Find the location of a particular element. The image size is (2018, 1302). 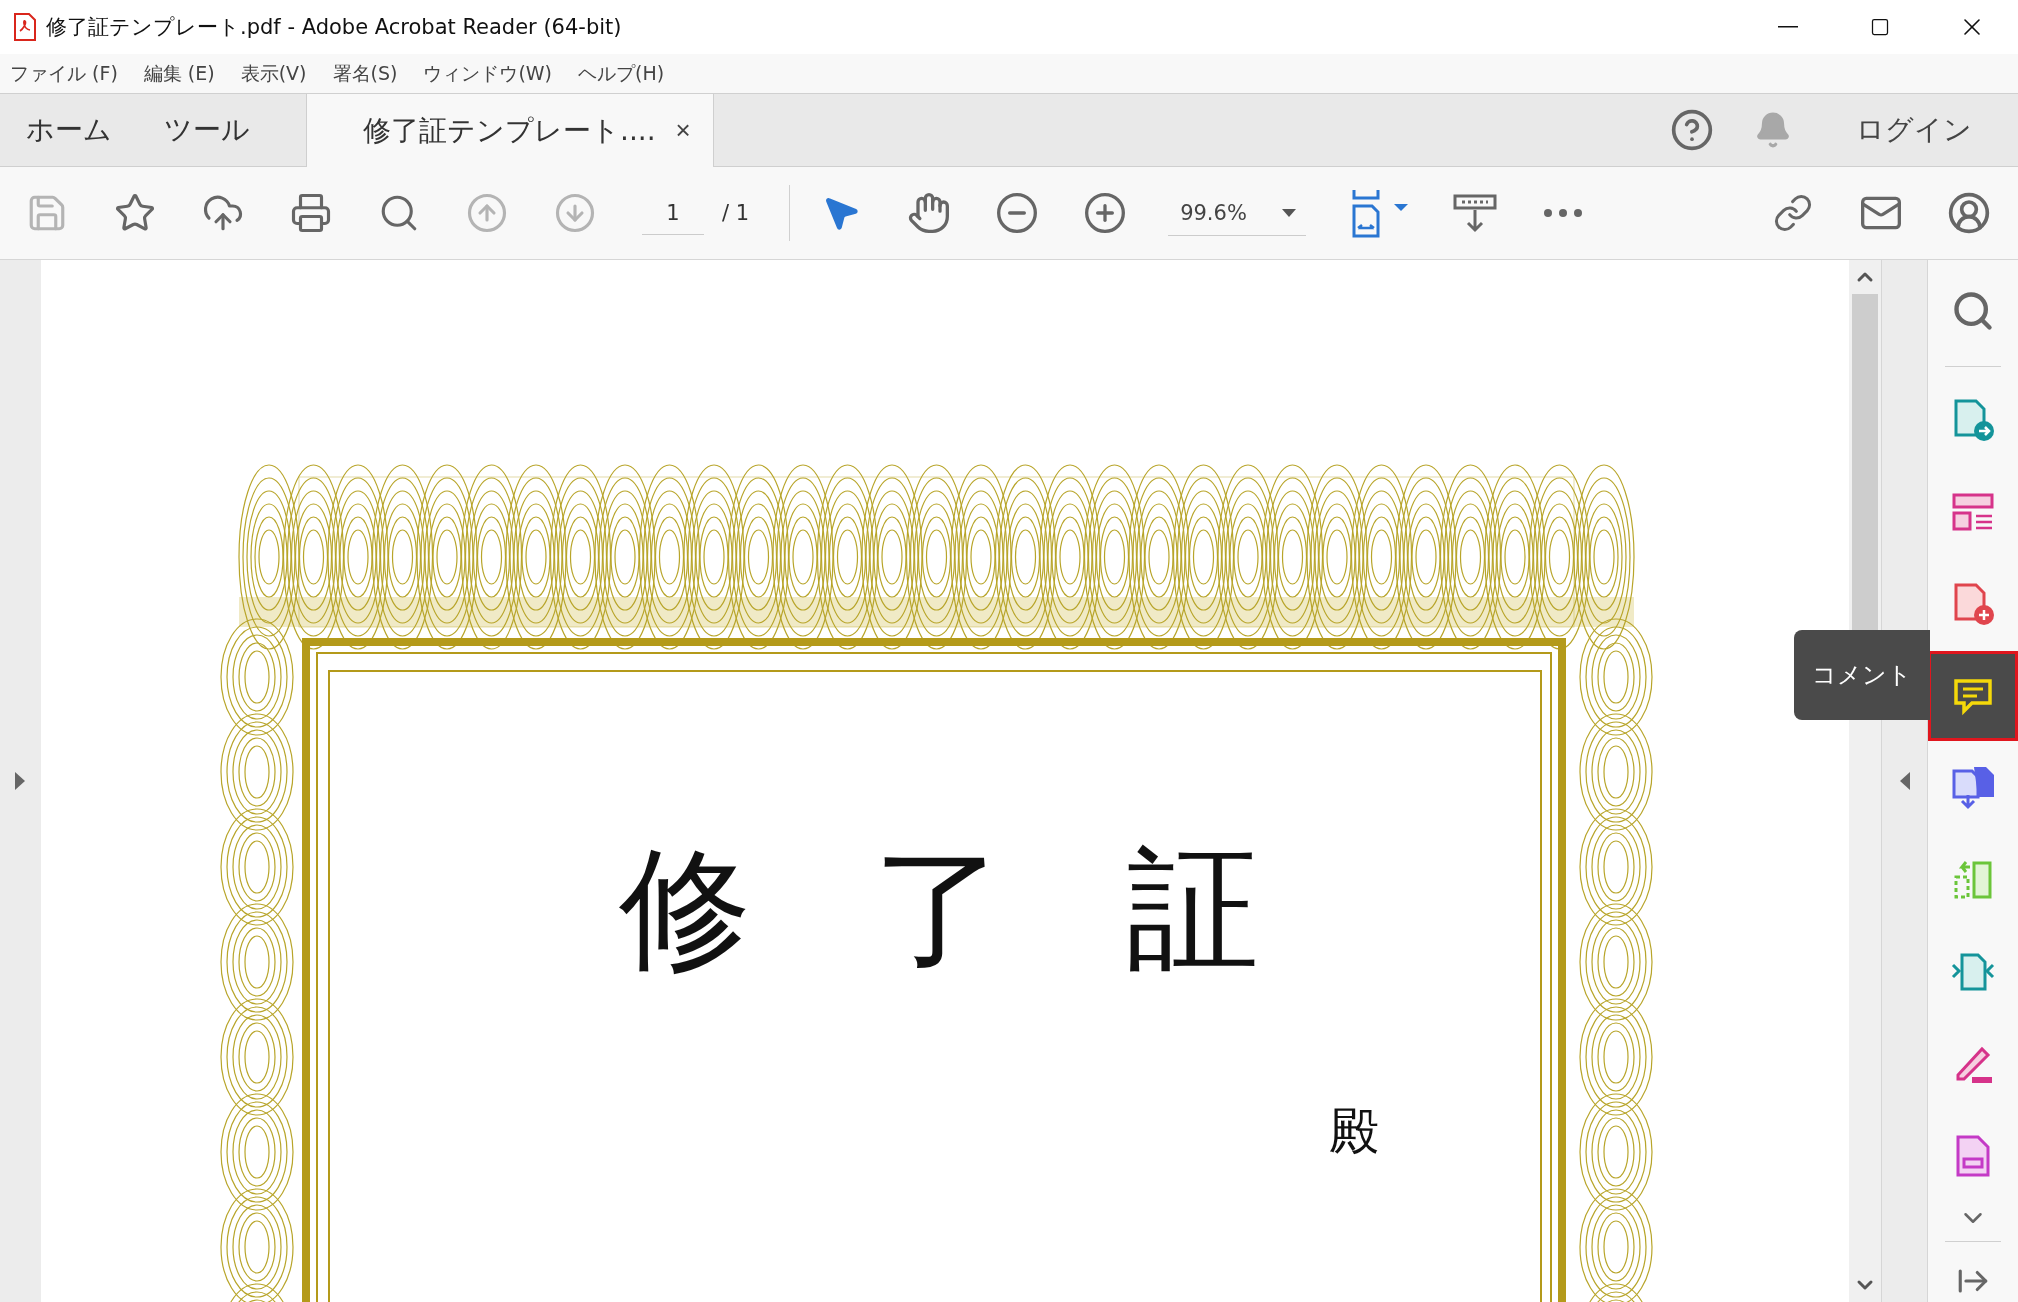

minus-circle-icon is located at coordinates (1017, 213).